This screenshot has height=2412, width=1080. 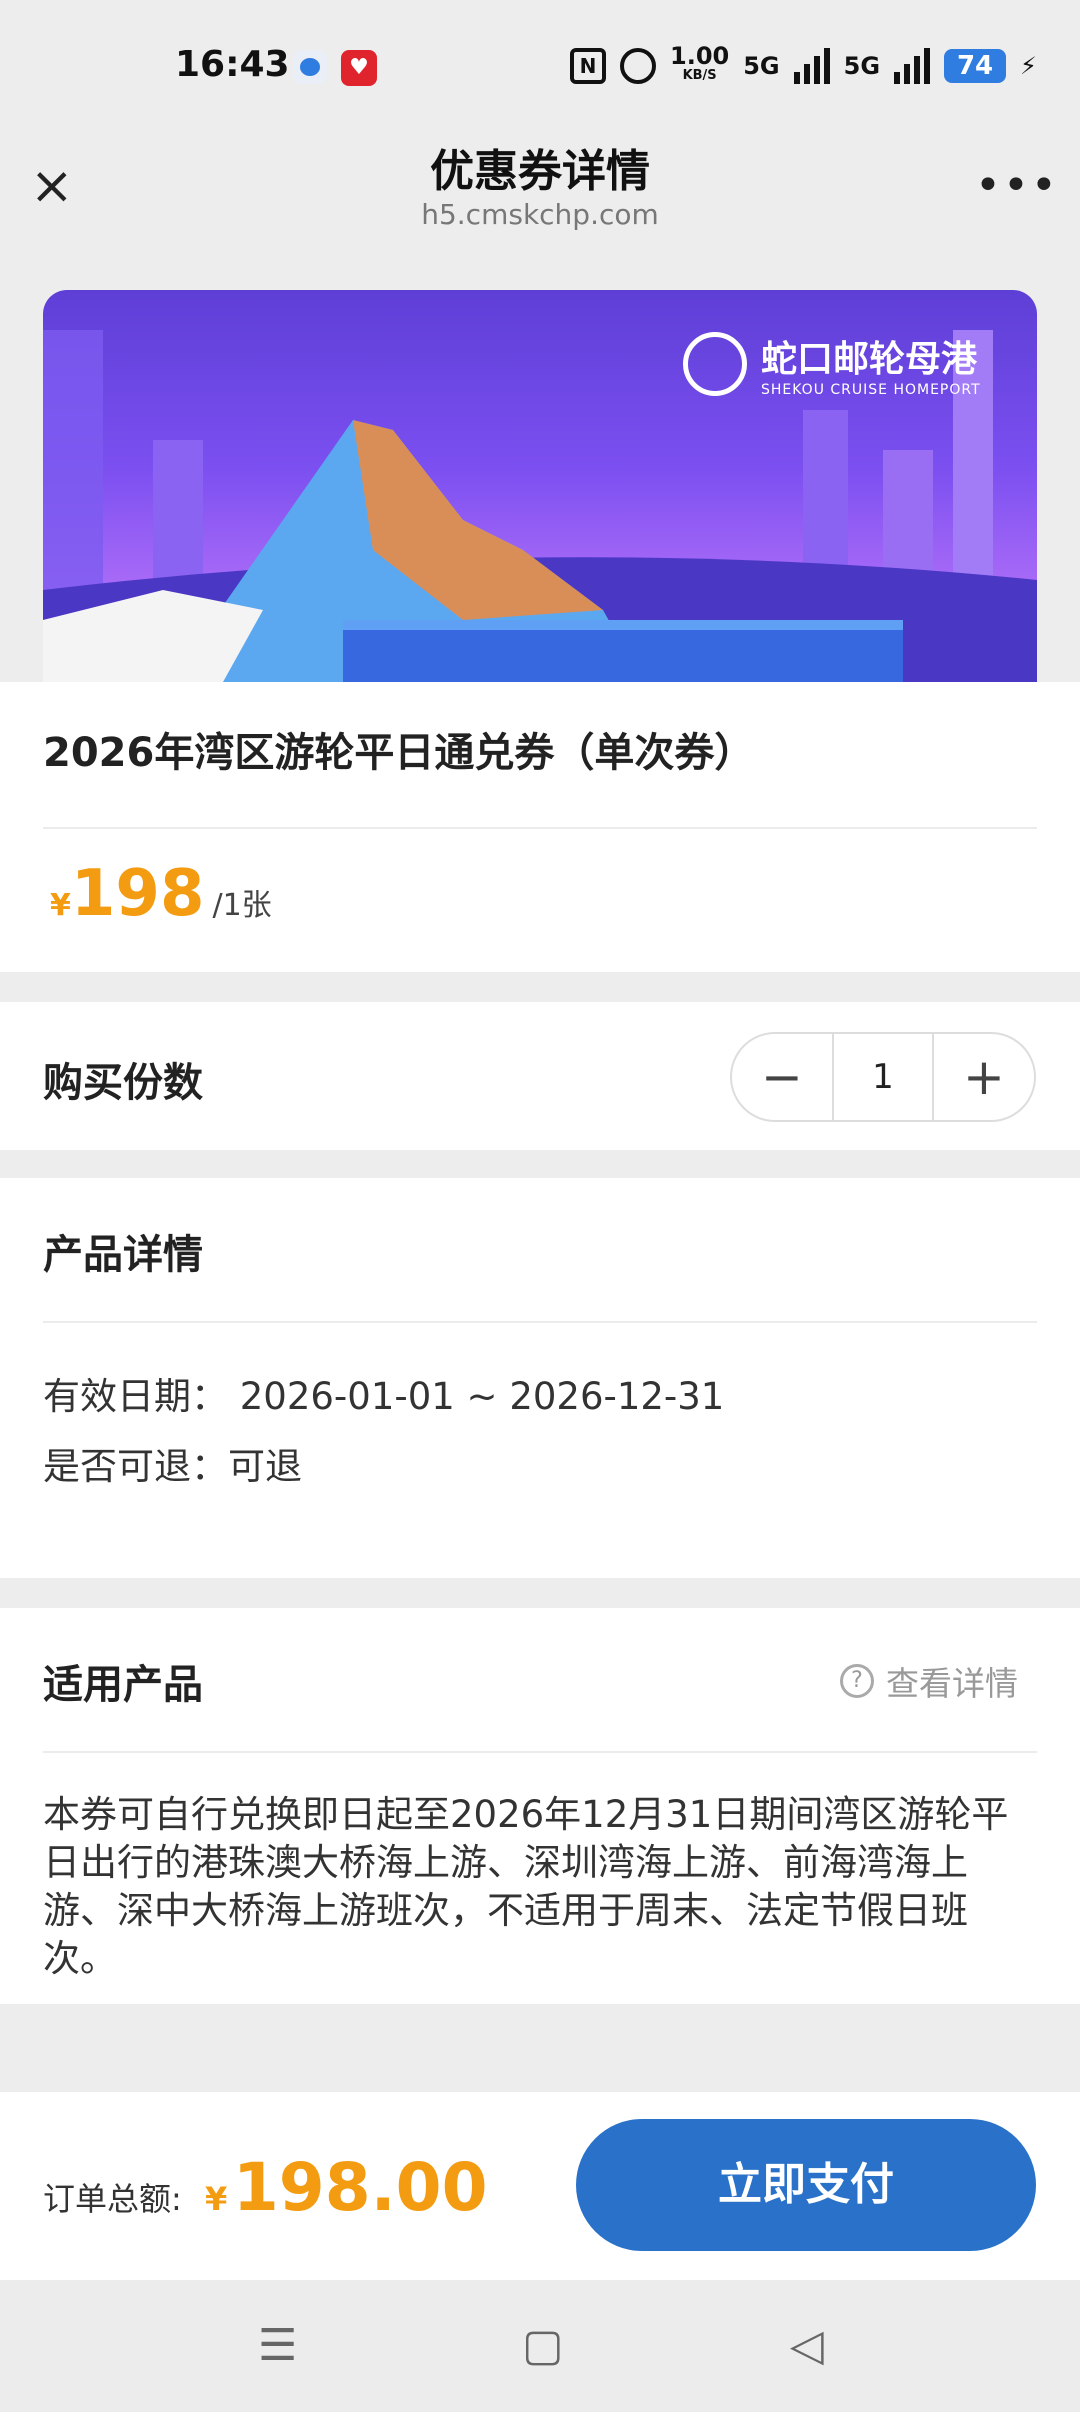 I want to click on price-unit: /1张, so click(x=242, y=905).